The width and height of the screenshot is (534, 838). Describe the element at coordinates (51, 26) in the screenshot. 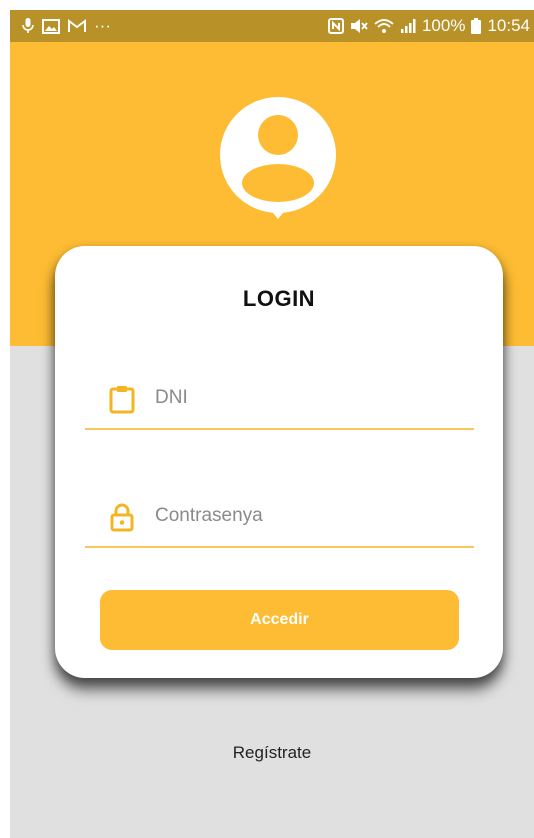

I see `image-icon` at that location.